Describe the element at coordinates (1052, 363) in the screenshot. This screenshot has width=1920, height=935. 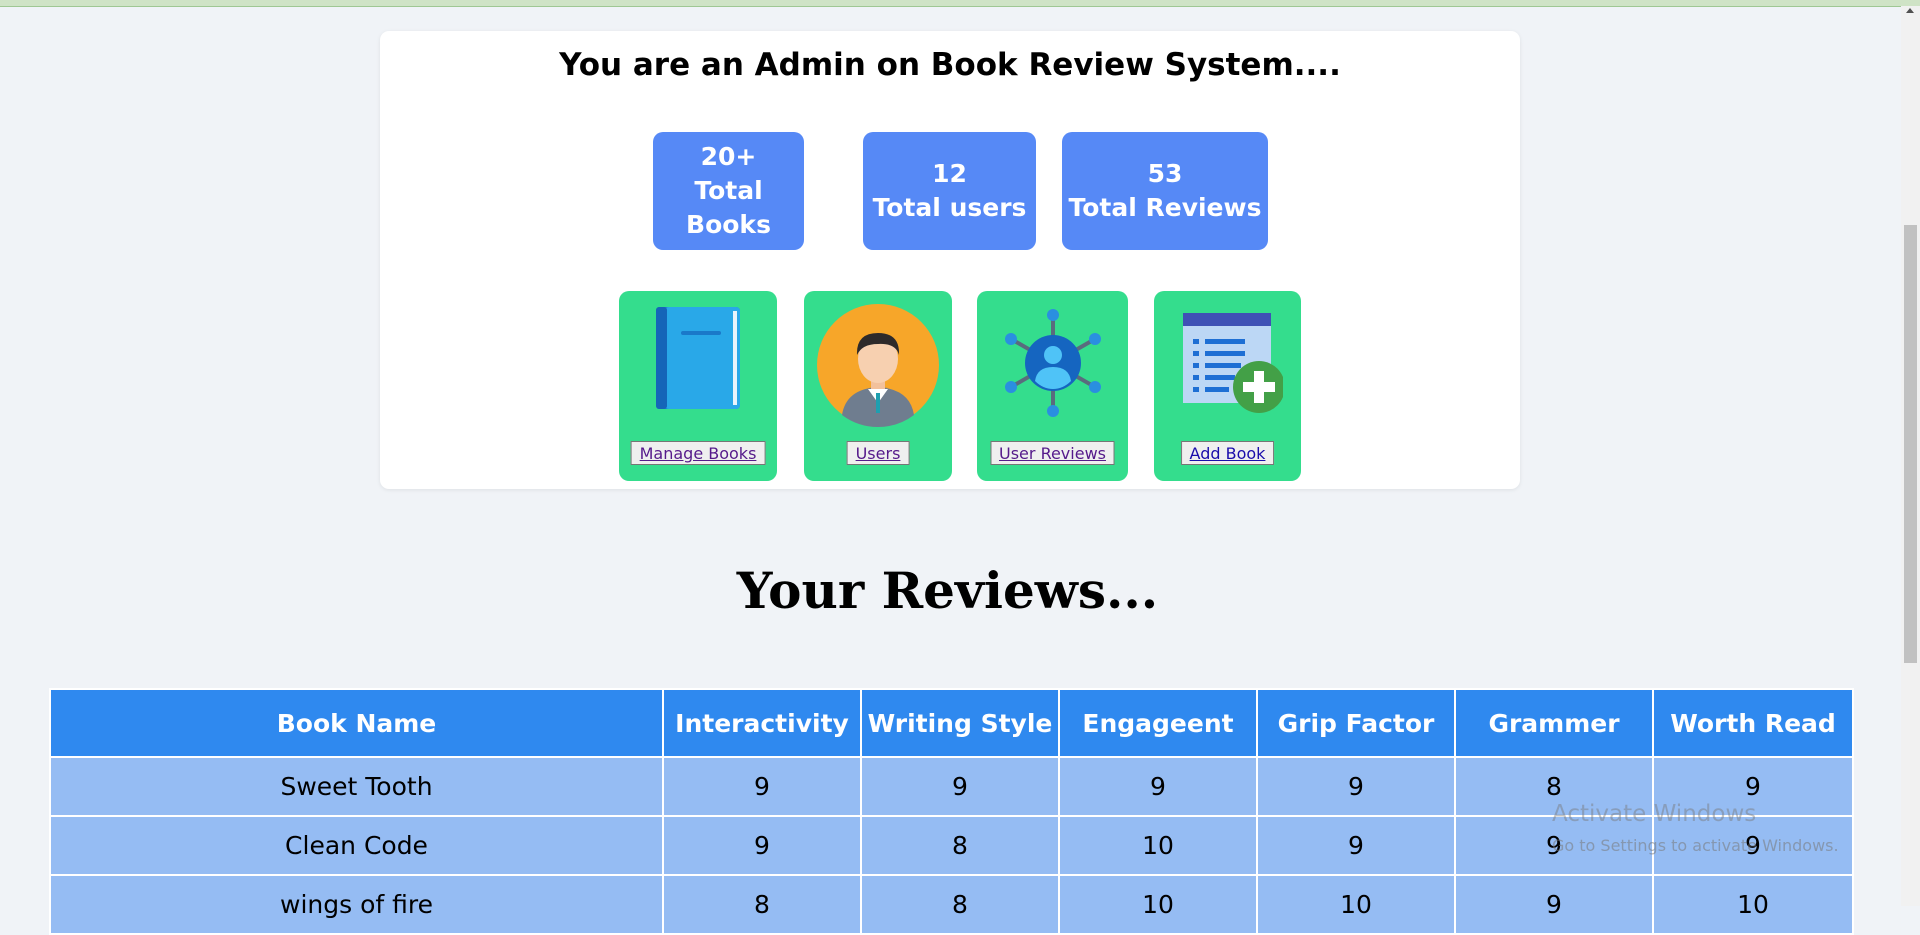
I see `user-network-icon` at that location.